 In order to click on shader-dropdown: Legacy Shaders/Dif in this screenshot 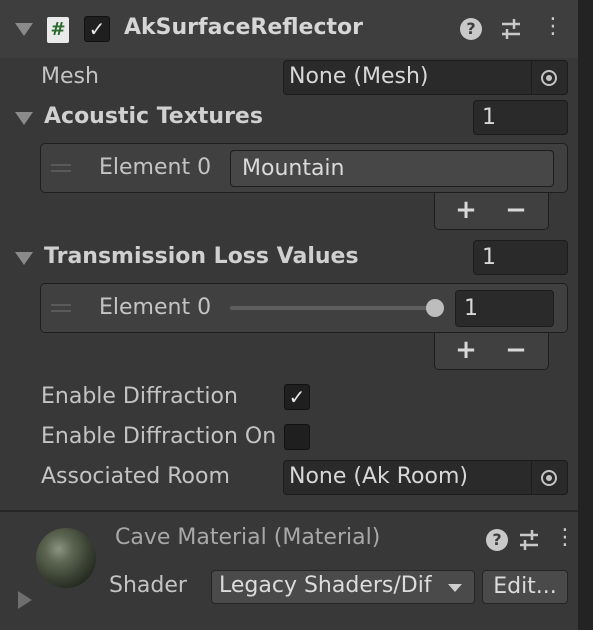, I will do `click(343, 587)`.